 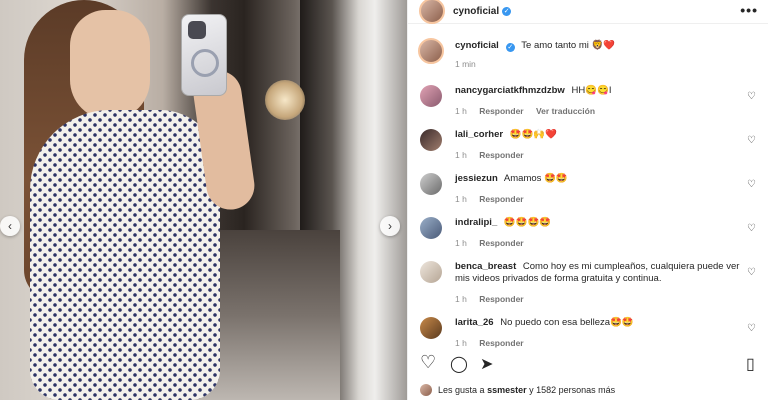 What do you see at coordinates (474, 322) in the screenshot?
I see `comment-username: larita_26` at bounding box center [474, 322].